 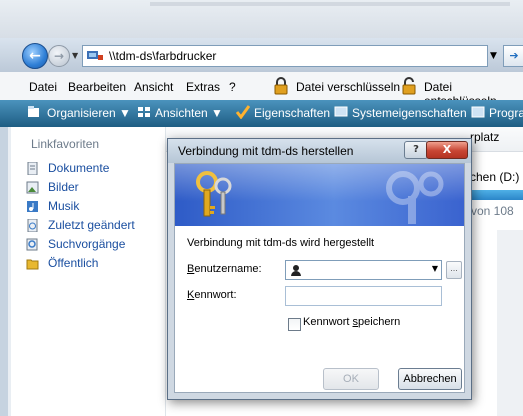 What do you see at coordinates (485, 137) in the screenshot?
I see `column-header-partial: rplatz` at bounding box center [485, 137].